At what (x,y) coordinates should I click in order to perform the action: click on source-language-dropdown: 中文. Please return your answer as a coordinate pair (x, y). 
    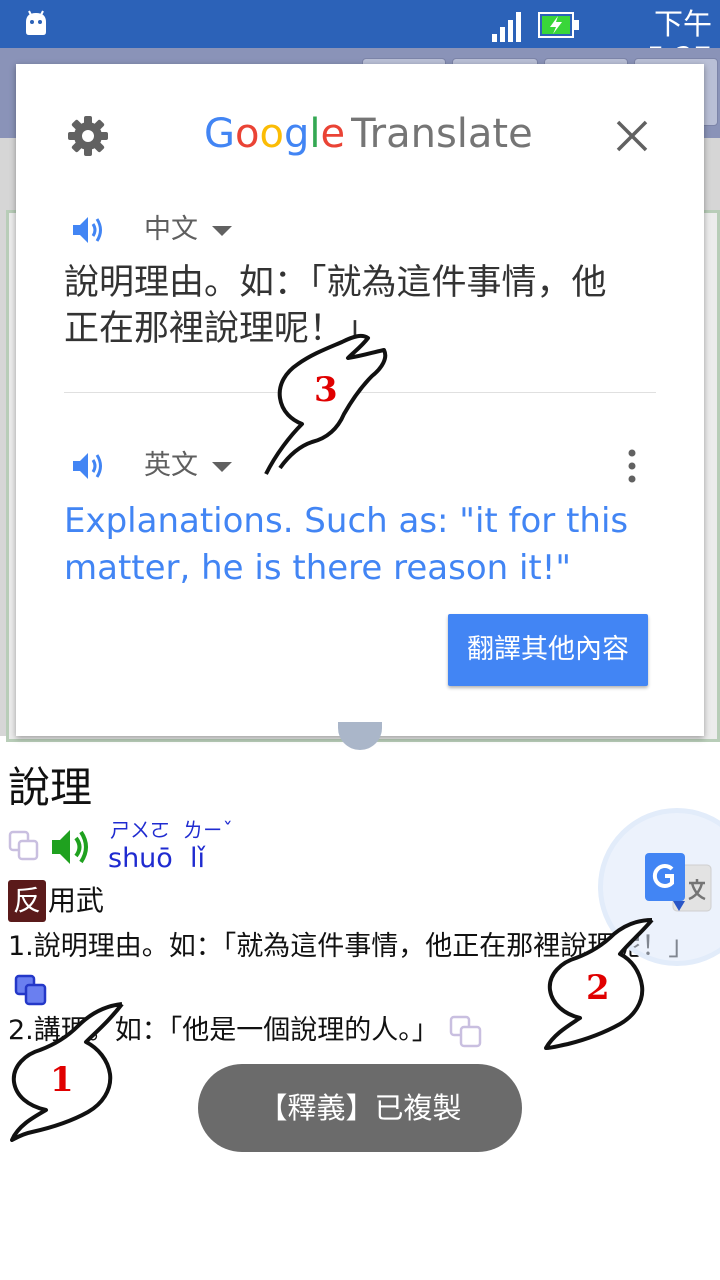
    Looking at the image, I should click on (188, 230).